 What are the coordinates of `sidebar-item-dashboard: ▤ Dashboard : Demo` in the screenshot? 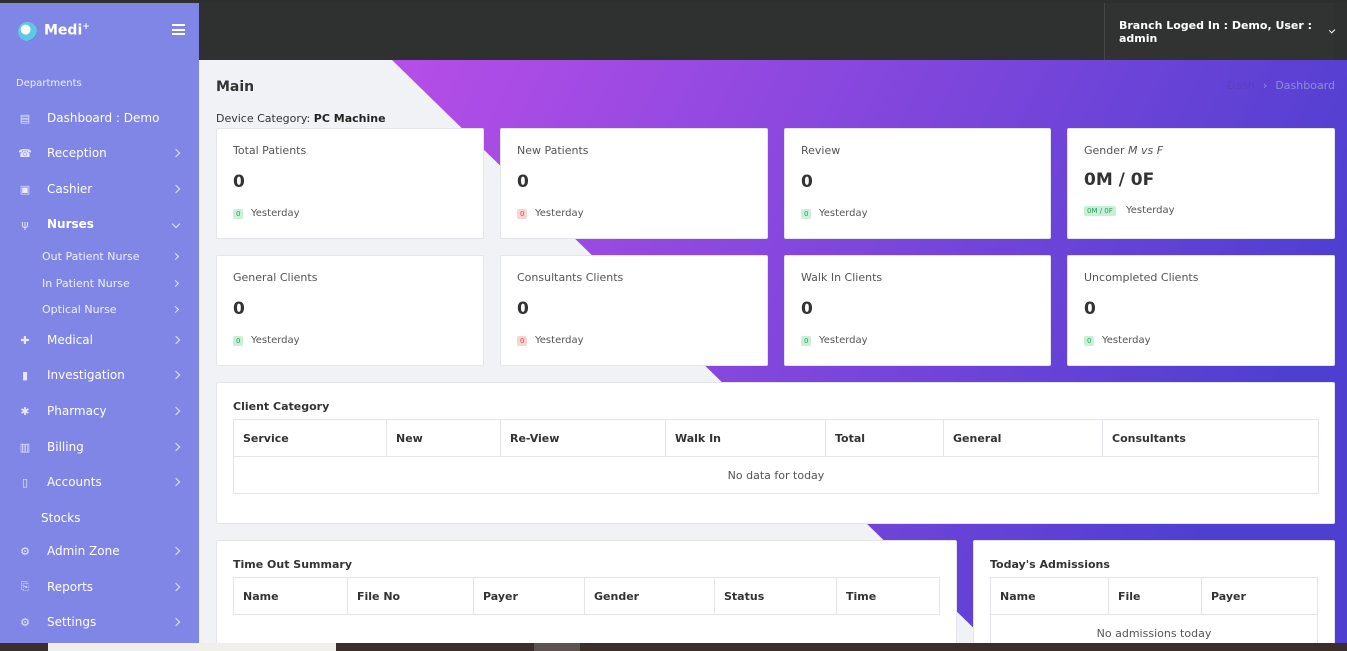 It's located at (99, 118).